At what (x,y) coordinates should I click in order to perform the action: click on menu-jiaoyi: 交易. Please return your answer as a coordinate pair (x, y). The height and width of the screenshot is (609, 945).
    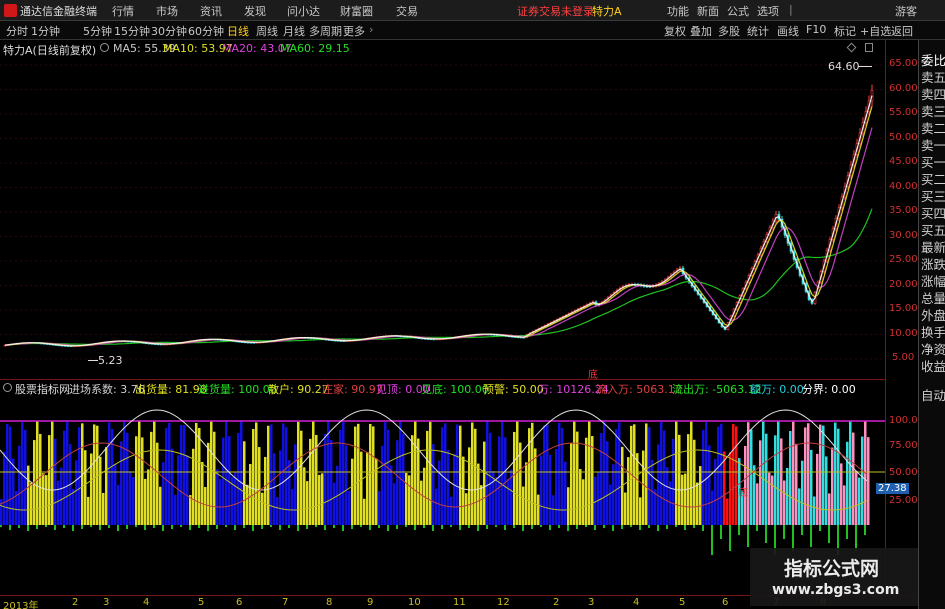
    Looking at the image, I should click on (407, 11).